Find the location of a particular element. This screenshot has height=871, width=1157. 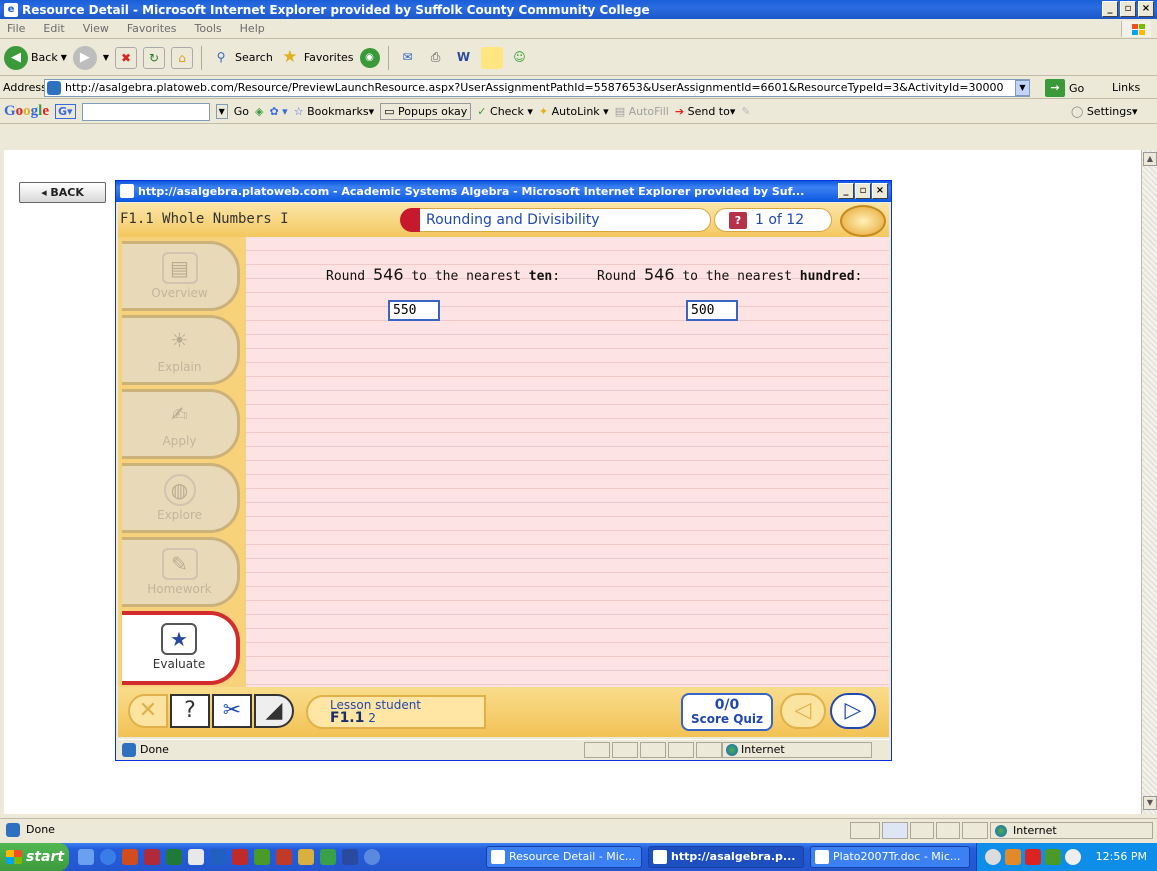

score-quiz-button: 0/0 Score Quiz is located at coordinates (727, 712).